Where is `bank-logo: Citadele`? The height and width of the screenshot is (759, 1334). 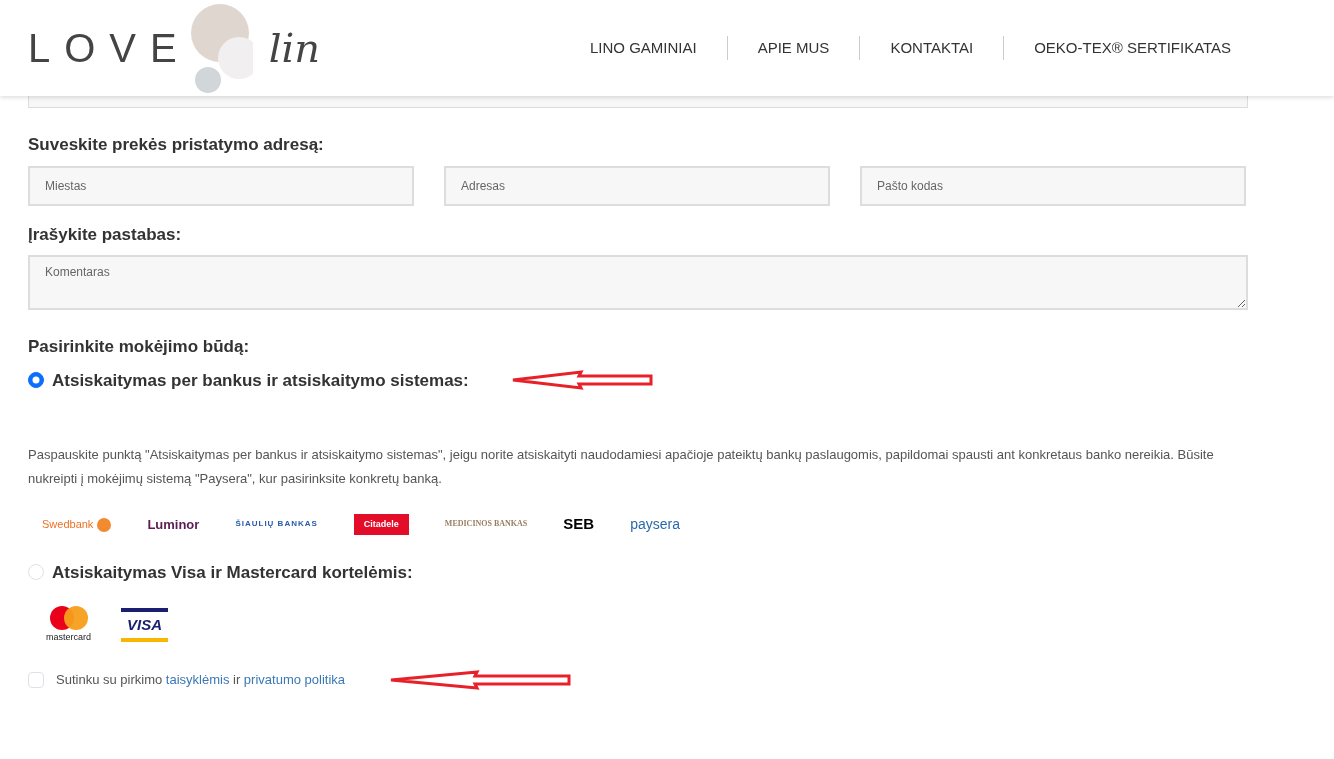
bank-logo: Citadele is located at coordinates (381, 524).